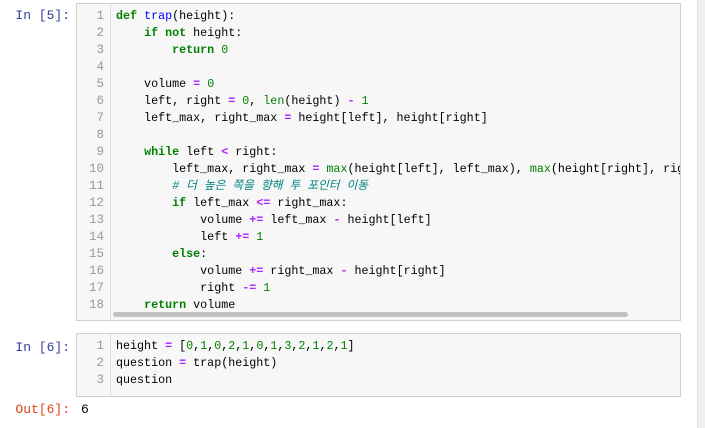  Describe the element at coordinates (309, 203) in the screenshot. I see `code-token: right_max:` at that location.